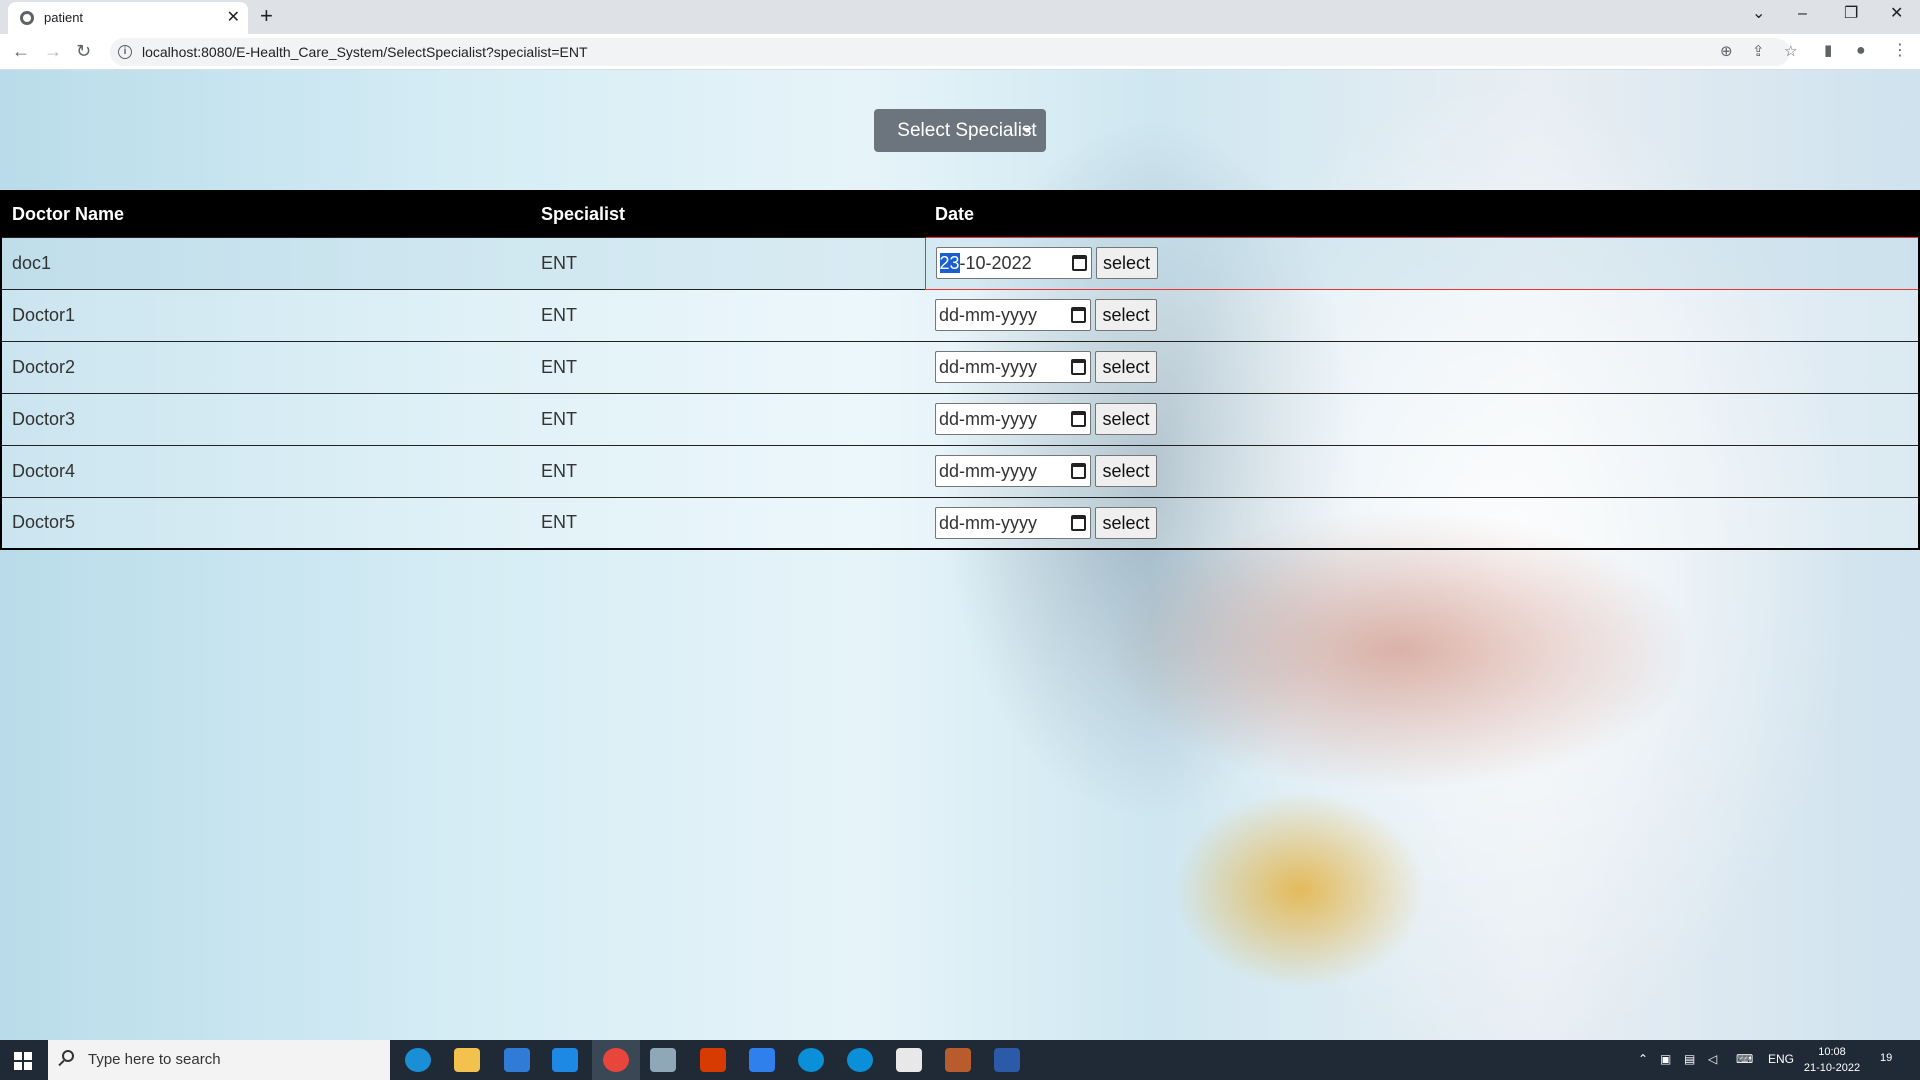 The height and width of the screenshot is (1080, 1920). I want to click on taskbar-search-placeholder: Type here to search, so click(154, 1059).